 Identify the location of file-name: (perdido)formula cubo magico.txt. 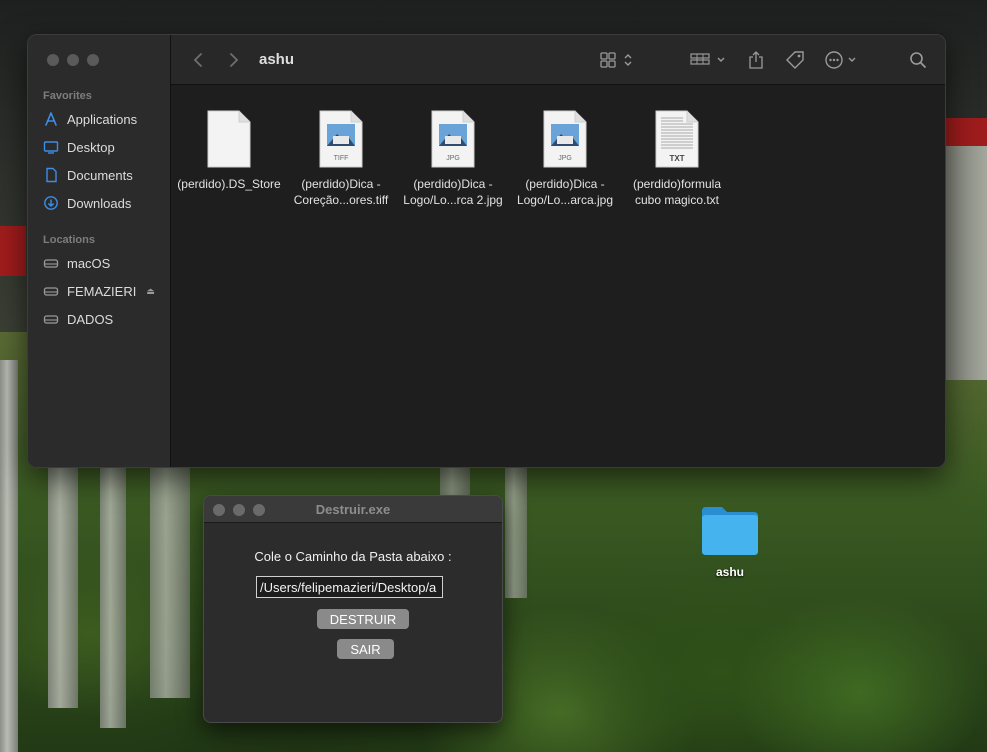
(677, 192).